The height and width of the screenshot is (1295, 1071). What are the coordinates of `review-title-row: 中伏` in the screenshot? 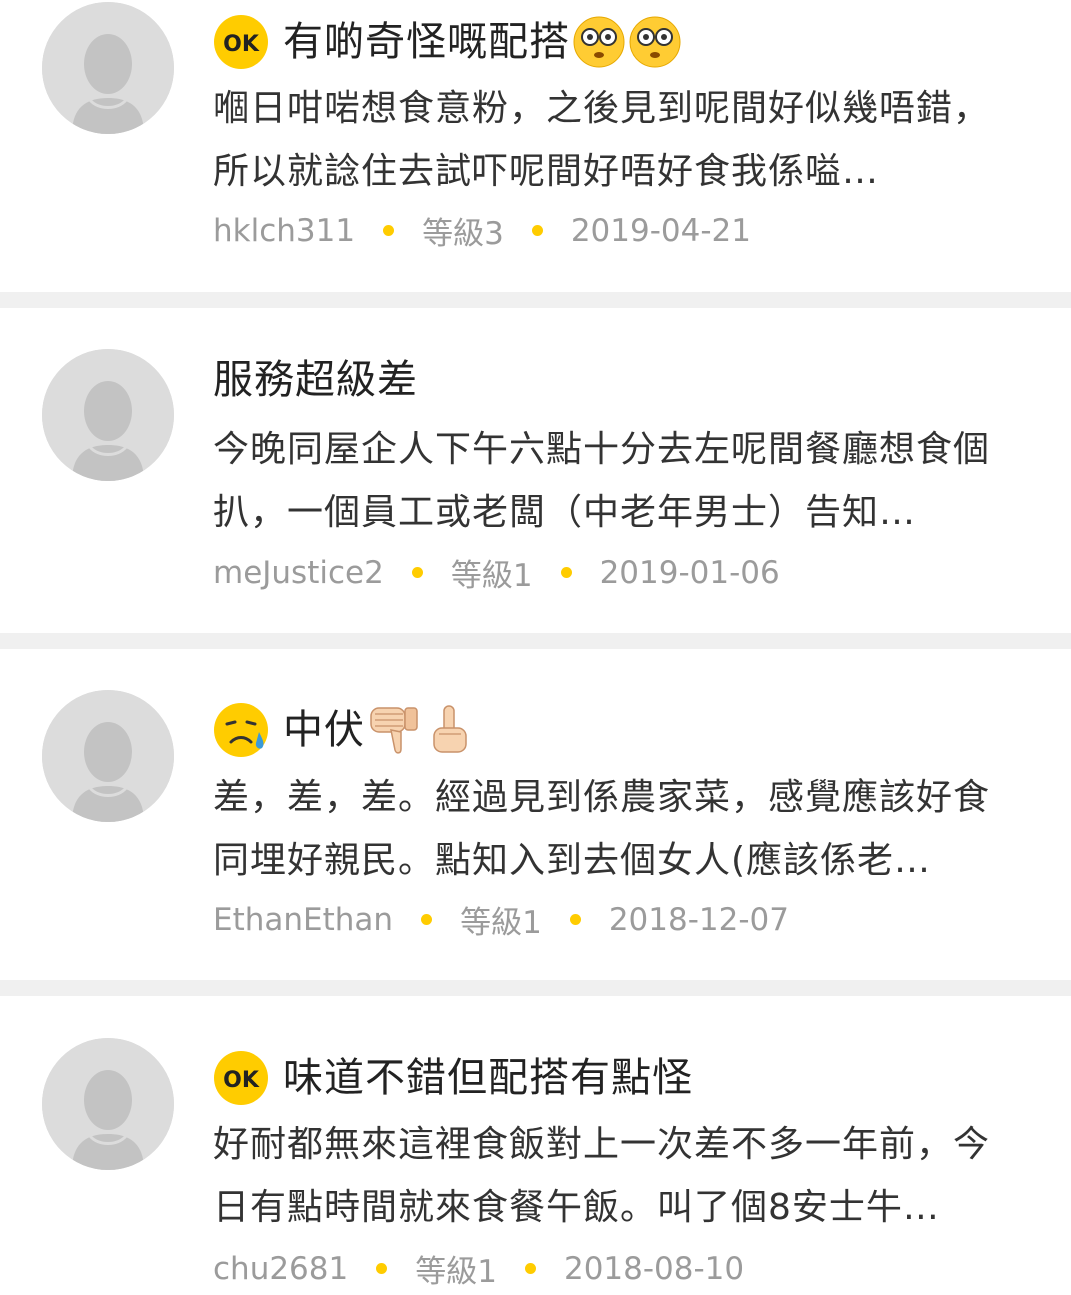 It's located at (344, 730).